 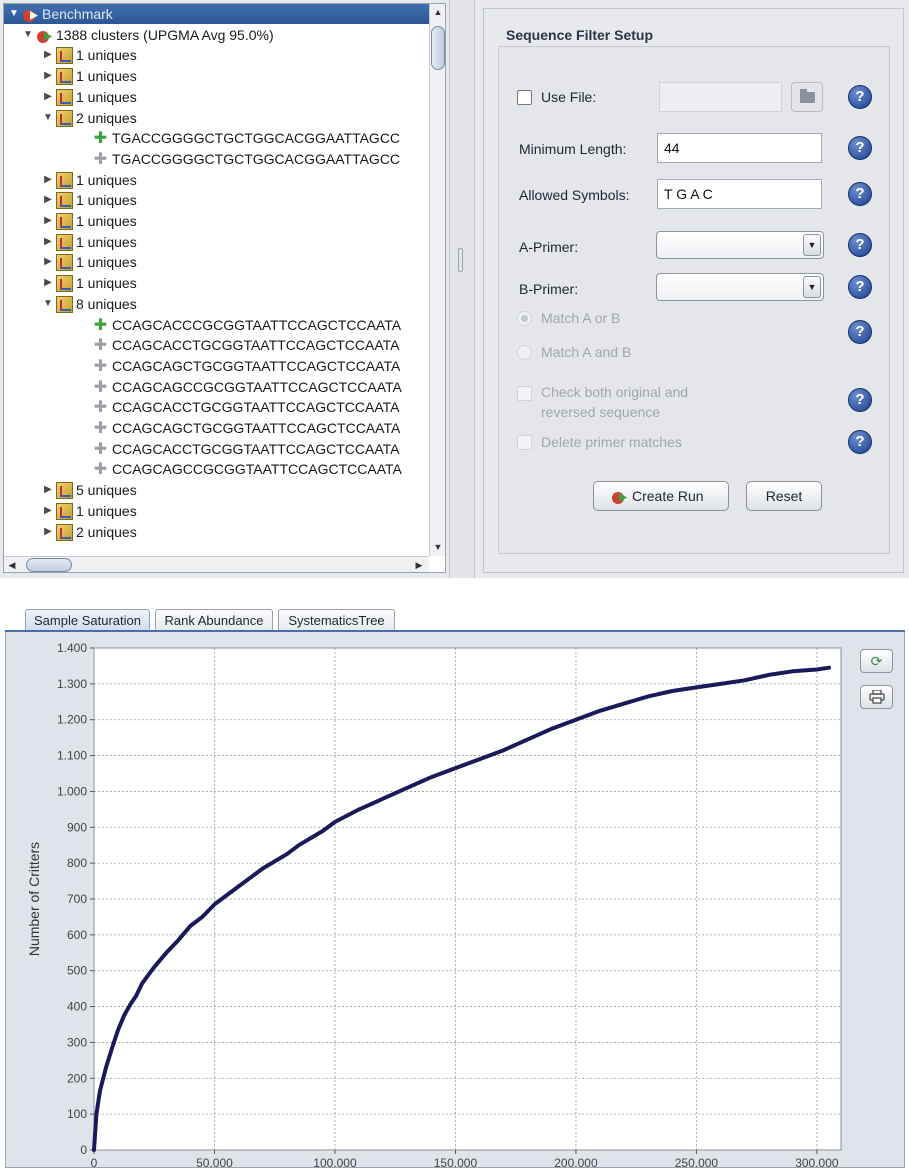 What do you see at coordinates (437, 280) in the screenshot?
I see `tree-vertical-scrollbar: ▲ ▼` at bounding box center [437, 280].